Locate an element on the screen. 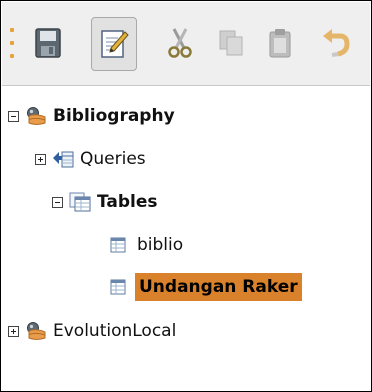 This screenshot has height=392, width=372. save-button is located at coordinates (48, 43).